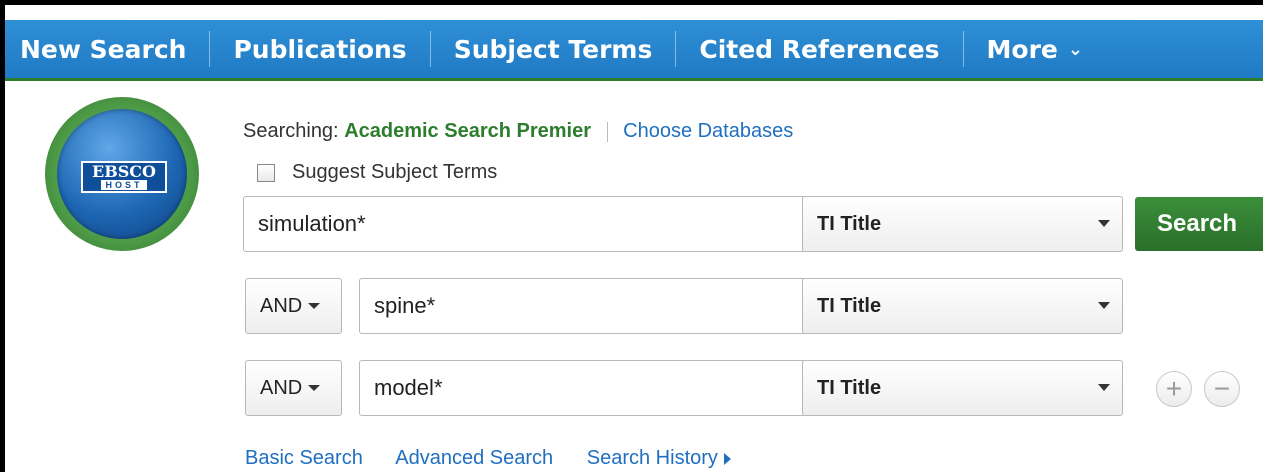 The width and height of the screenshot is (1263, 472). I want to click on basic-search-link: Basic Search, so click(304, 458).